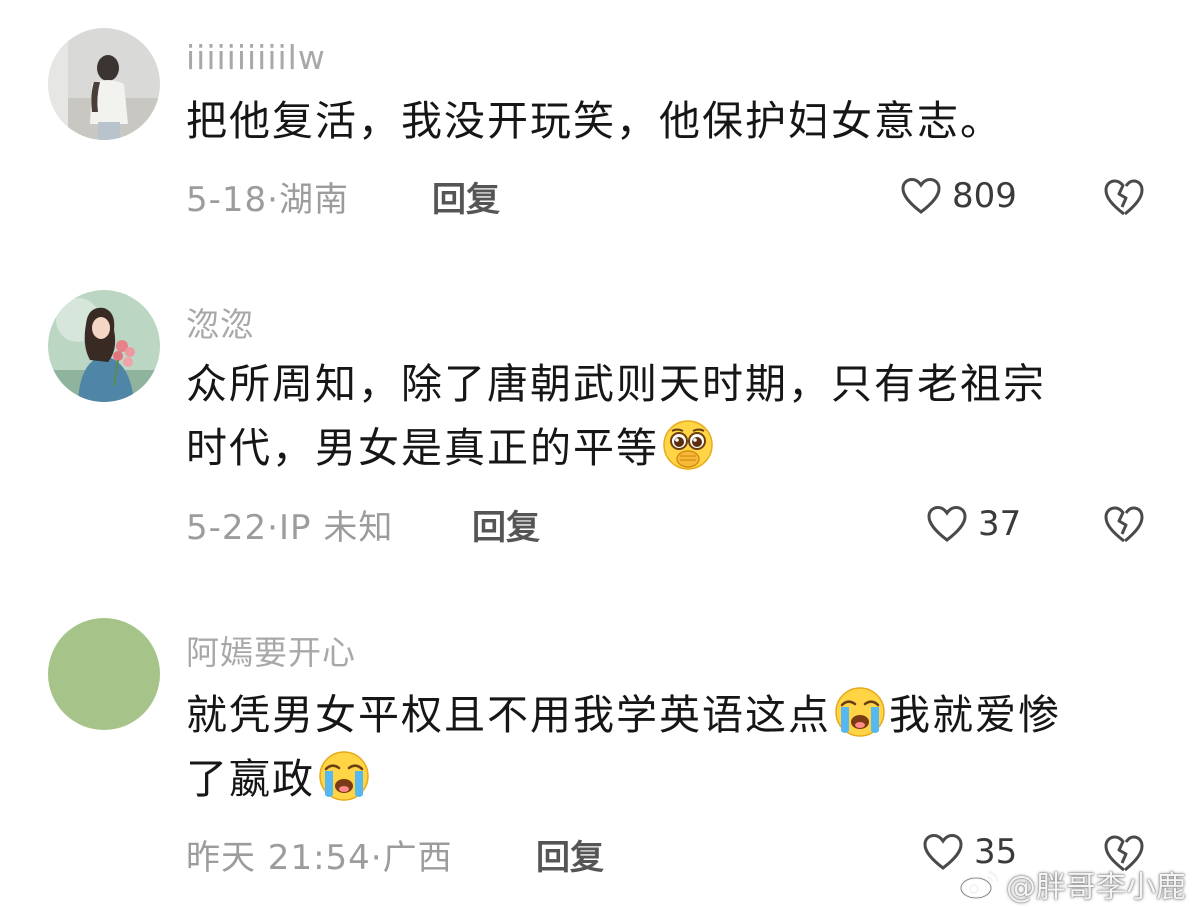 This screenshot has height=907, width=1200. I want to click on comment-meta: 昨天 21:54·广西, so click(319, 854).